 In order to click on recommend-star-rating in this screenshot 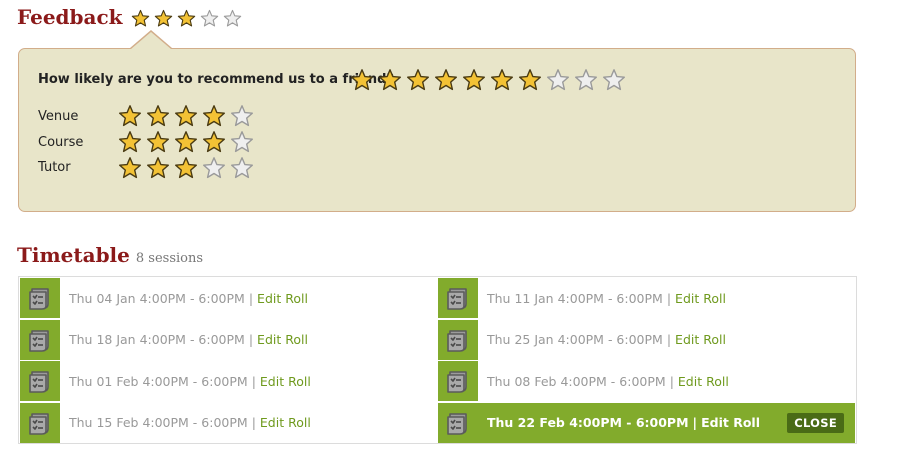, I will do `click(490, 80)`.